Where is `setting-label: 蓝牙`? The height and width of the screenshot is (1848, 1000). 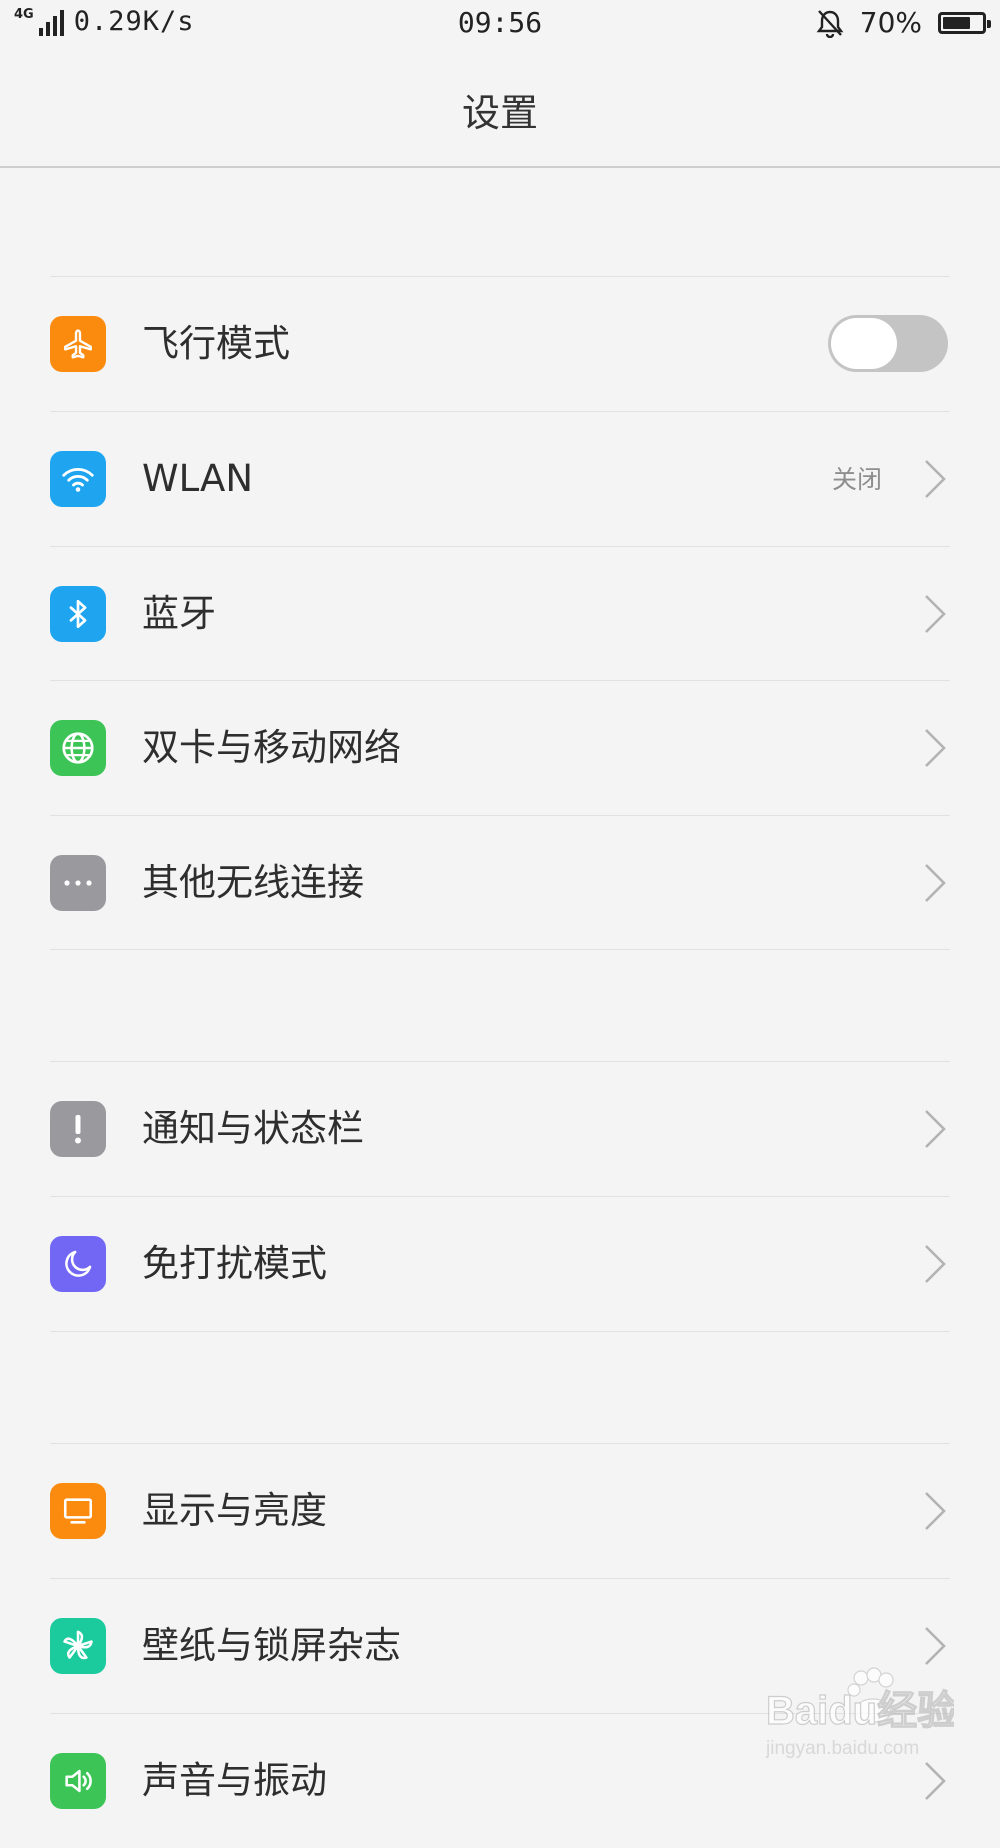
setting-label: 蓝牙 is located at coordinates (179, 613).